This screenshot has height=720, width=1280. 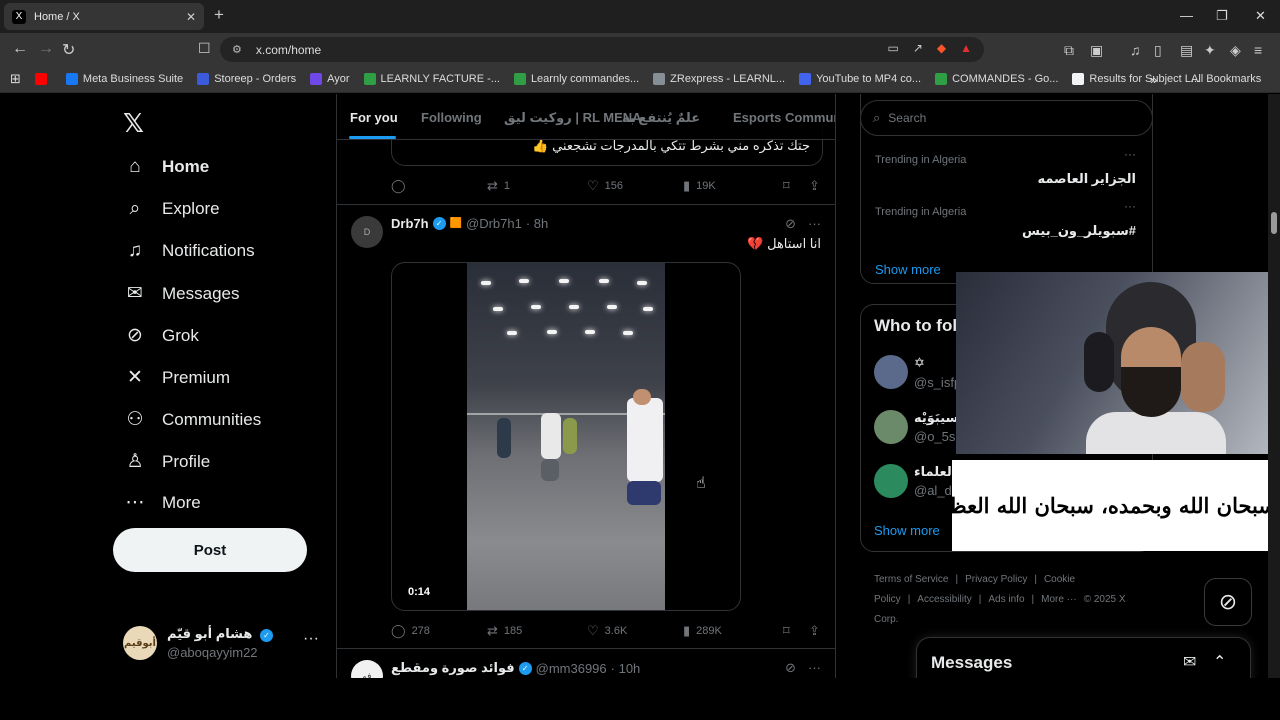 I want to click on nav-item-messages: ✉ Messages, so click(x=181, y=293).